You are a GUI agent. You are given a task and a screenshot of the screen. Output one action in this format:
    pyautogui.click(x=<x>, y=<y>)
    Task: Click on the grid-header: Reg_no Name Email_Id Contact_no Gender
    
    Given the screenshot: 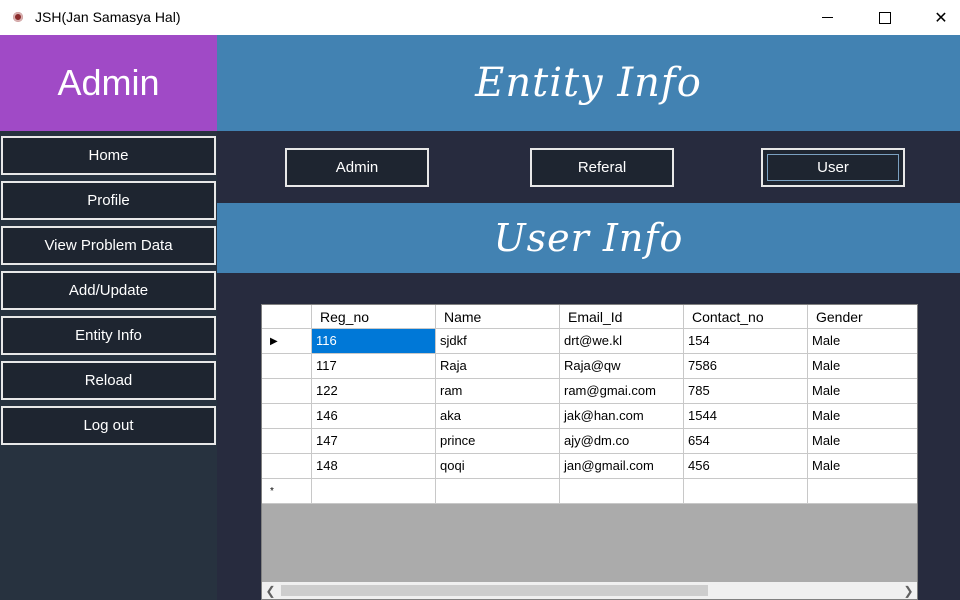 What is the action you would take?
    pyautogui.click(x=589, y=317)
    